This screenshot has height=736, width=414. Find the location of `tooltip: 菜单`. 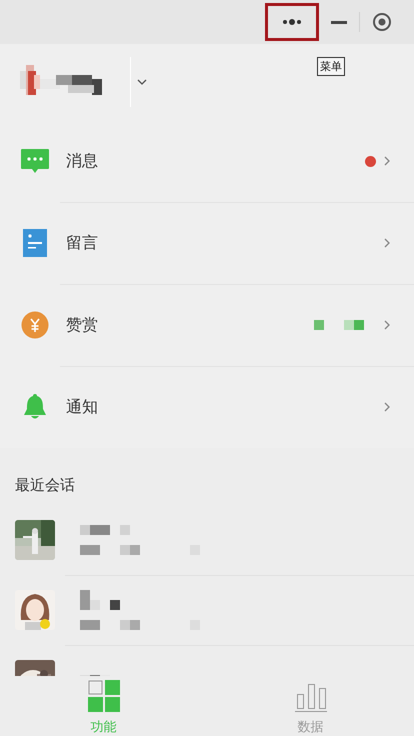

tooltip: 菜单 is located at coordinates (331, 66).